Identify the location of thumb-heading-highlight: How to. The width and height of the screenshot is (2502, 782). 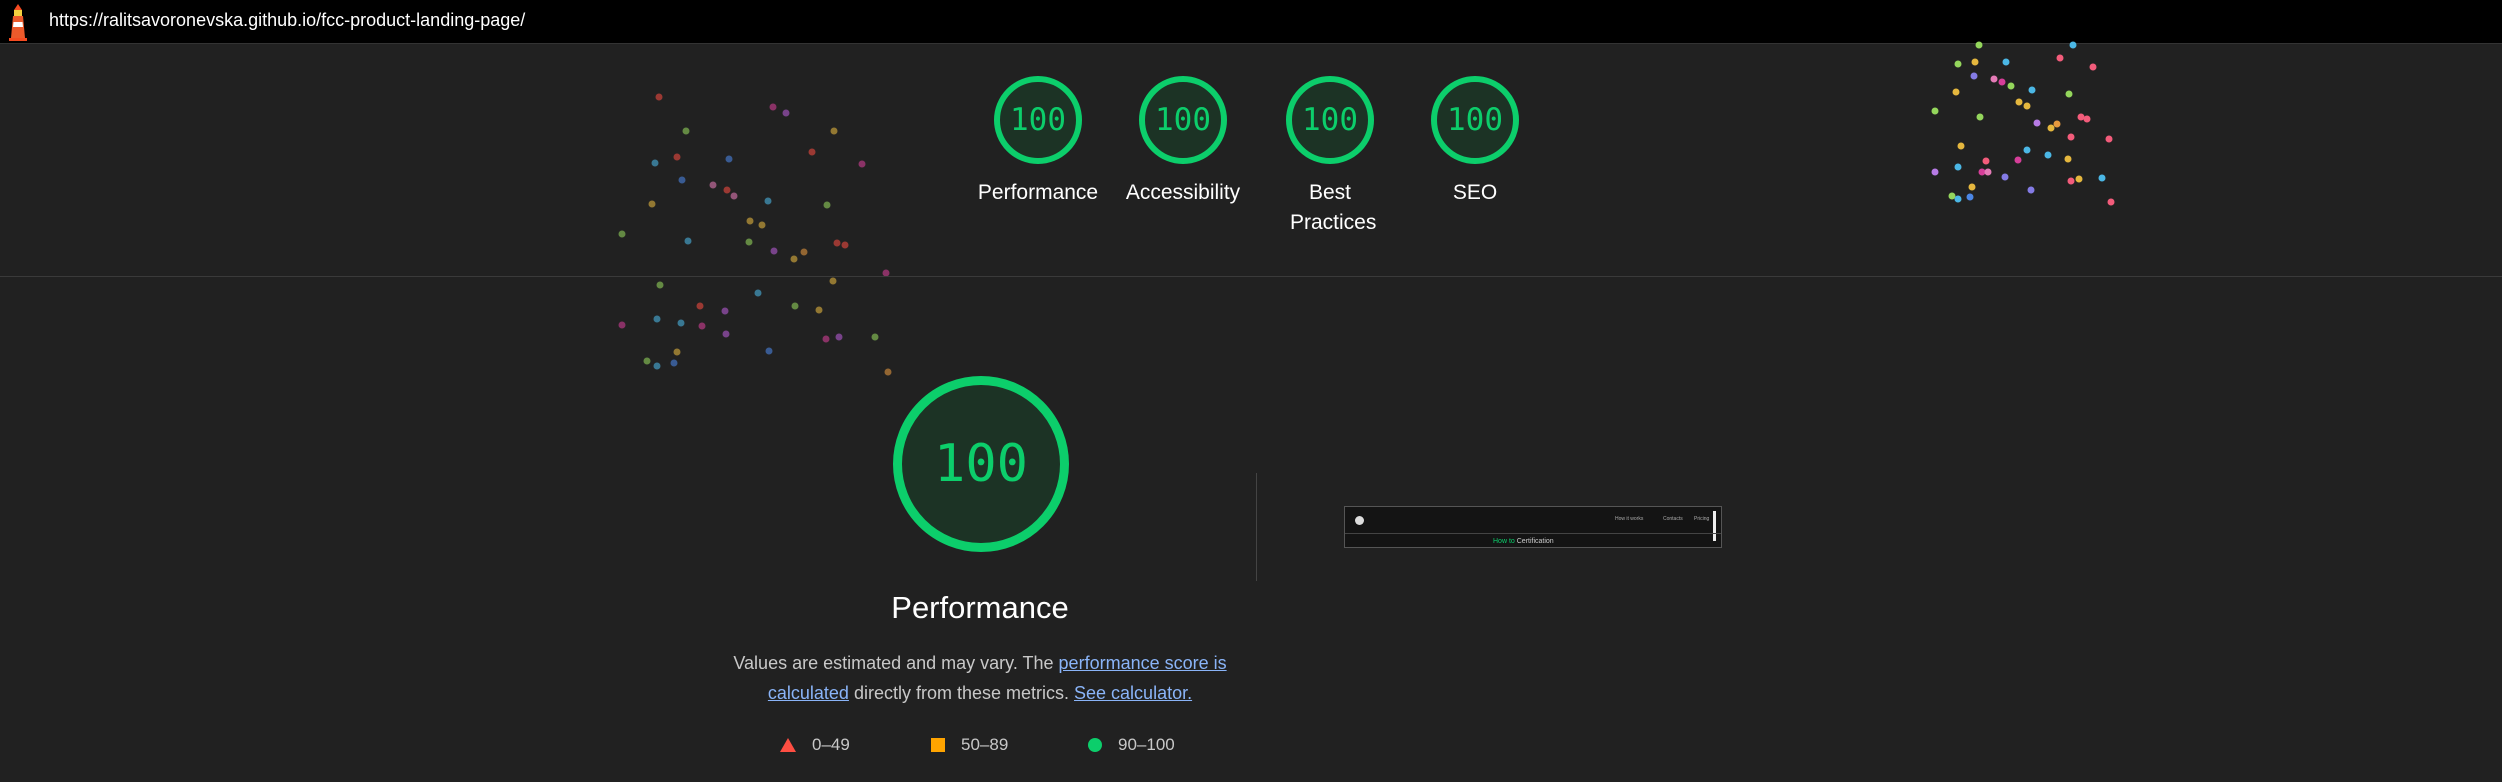
(1504, 541).